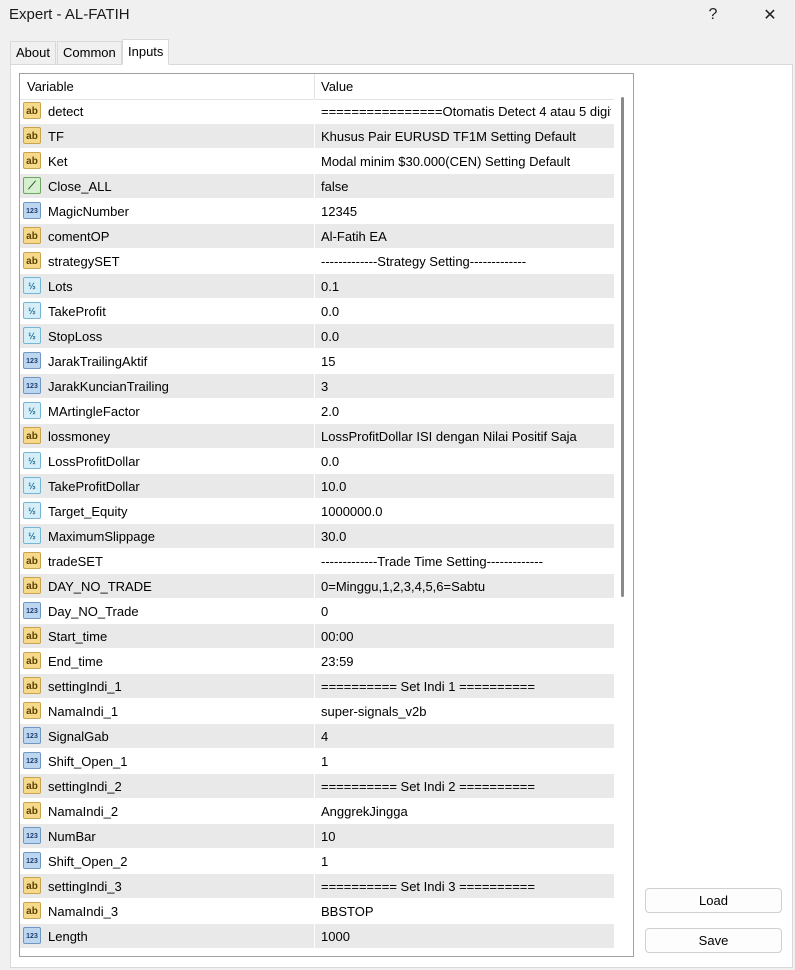 The image size is (795, 970). Describe the element at coordinates (466, 236) in the screenshot. I see `variable-value: Al-Fatih EA` at that location.